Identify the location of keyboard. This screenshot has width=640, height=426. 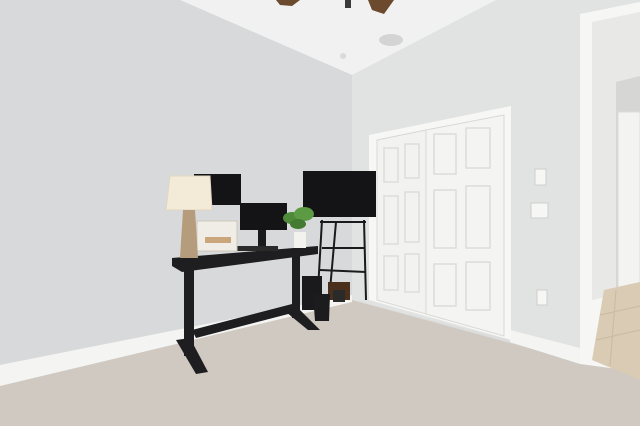
(257, 248).